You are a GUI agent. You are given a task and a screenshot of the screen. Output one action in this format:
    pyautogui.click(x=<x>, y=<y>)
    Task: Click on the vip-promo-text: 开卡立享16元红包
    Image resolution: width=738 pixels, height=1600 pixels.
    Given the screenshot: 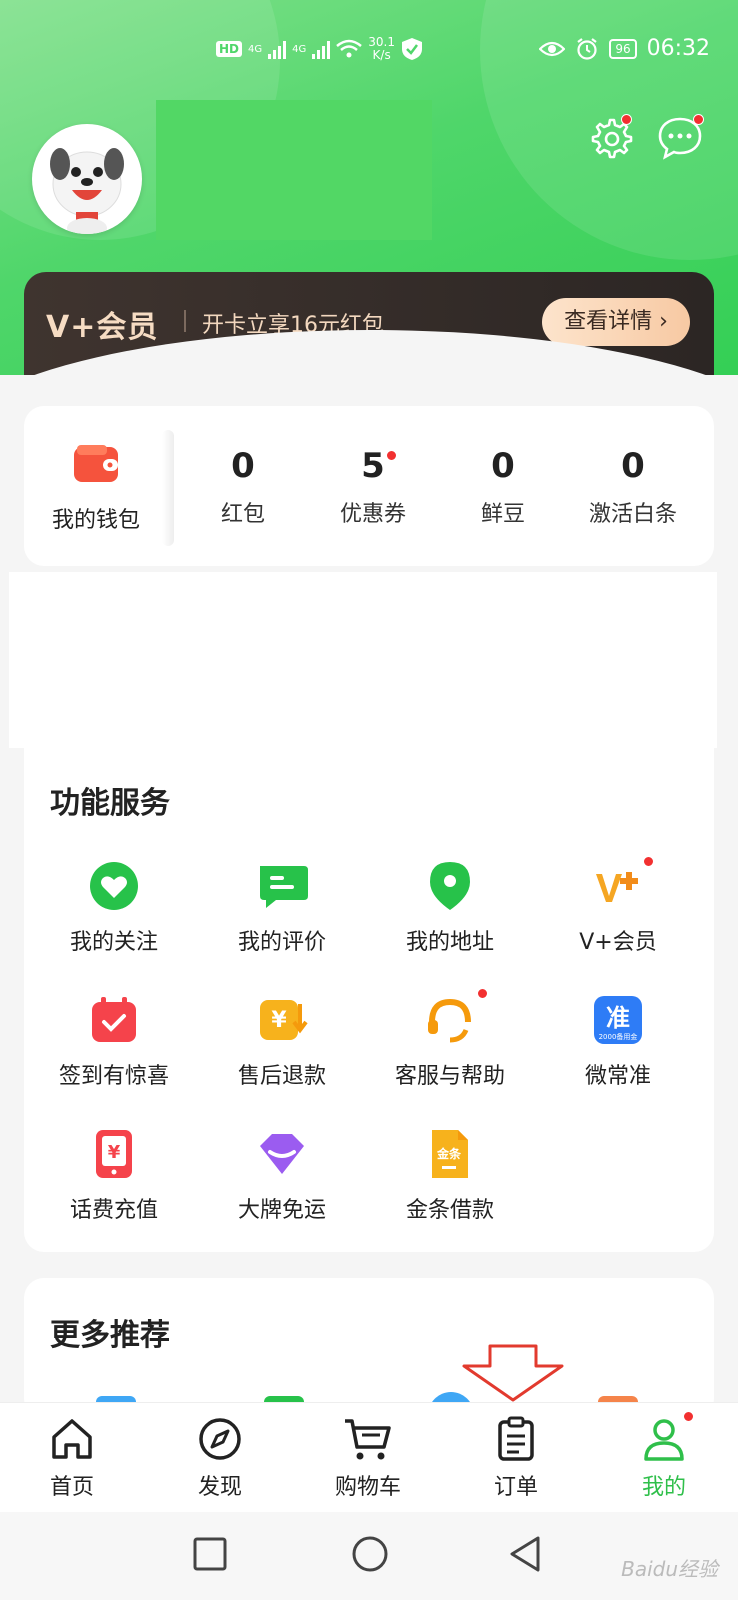 What is the action you would take?
    pyautogui.click(x=293, y=325)
    